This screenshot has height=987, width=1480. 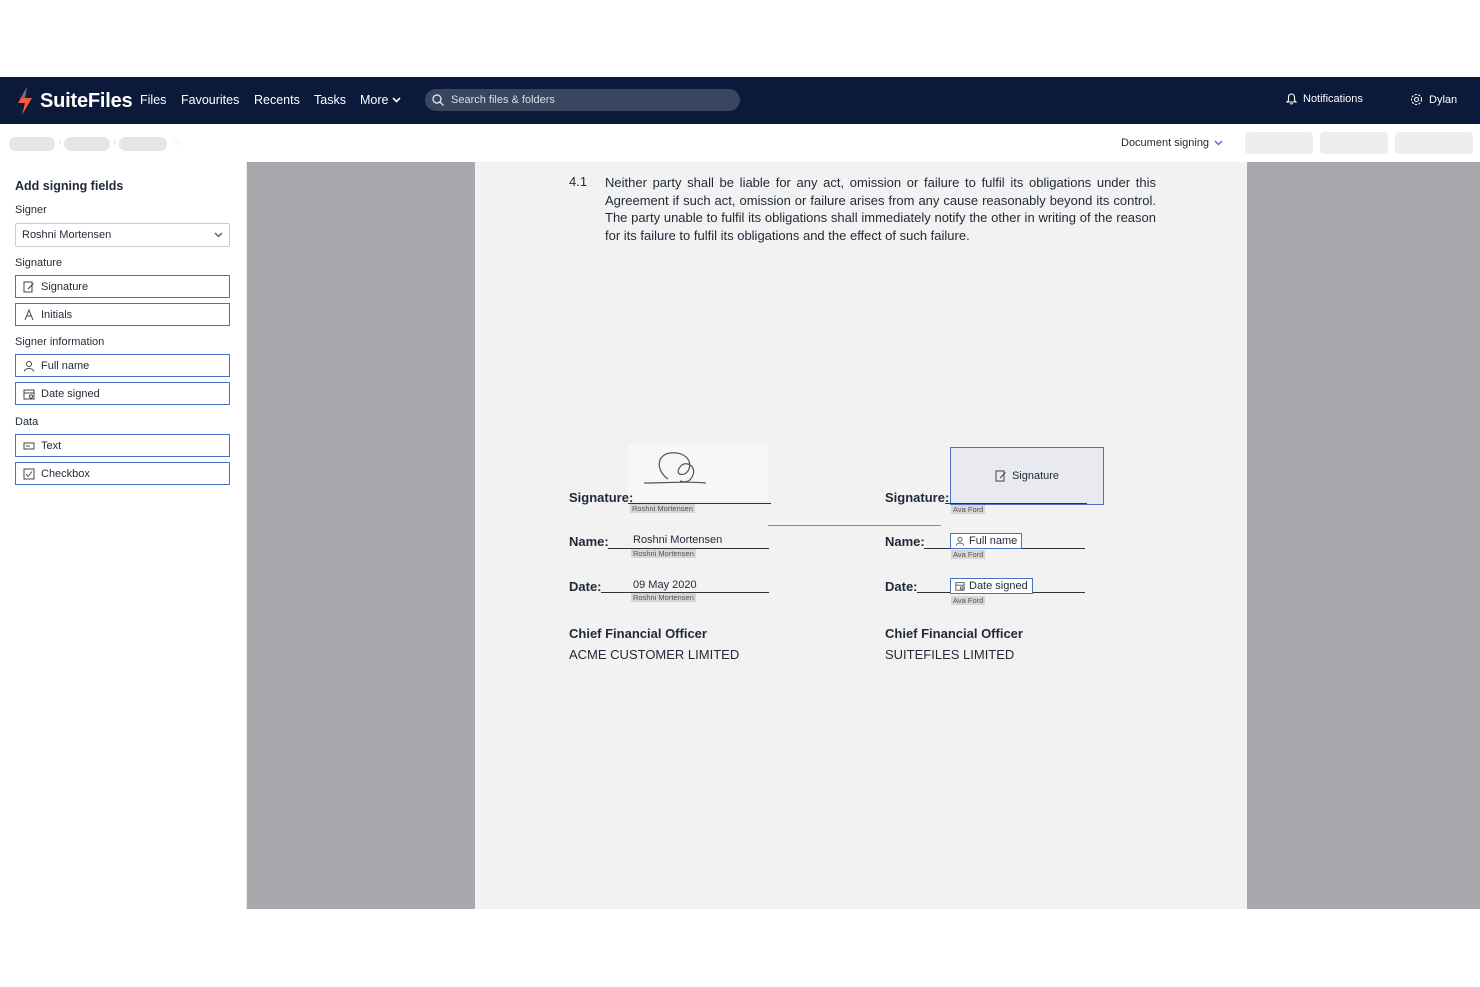 I want to click on checkbox-icon, so click(x=29, y=474).